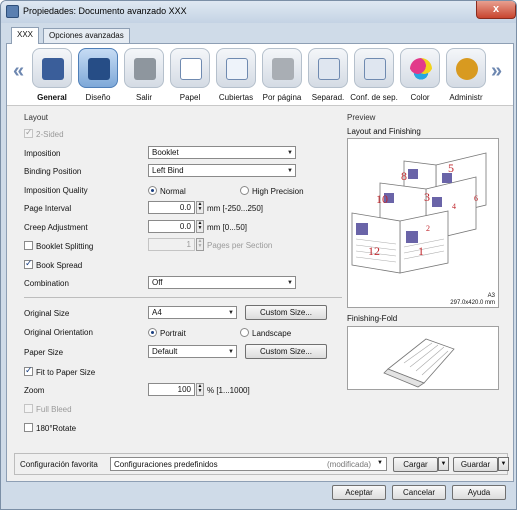  Describe the element at coordinates (192, 351) in the screenshot. I see `paper-size-select: Default` at that location.